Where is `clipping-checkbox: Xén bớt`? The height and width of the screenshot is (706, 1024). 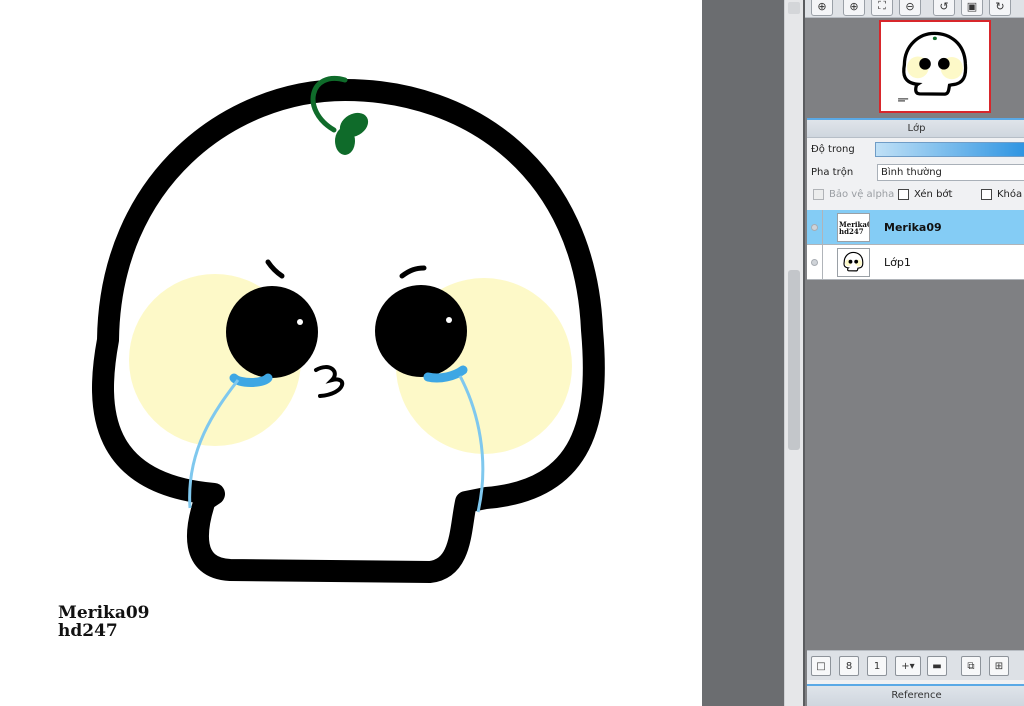 clipping-checkbox: Xén bớt is located at coordinates (925, 194).